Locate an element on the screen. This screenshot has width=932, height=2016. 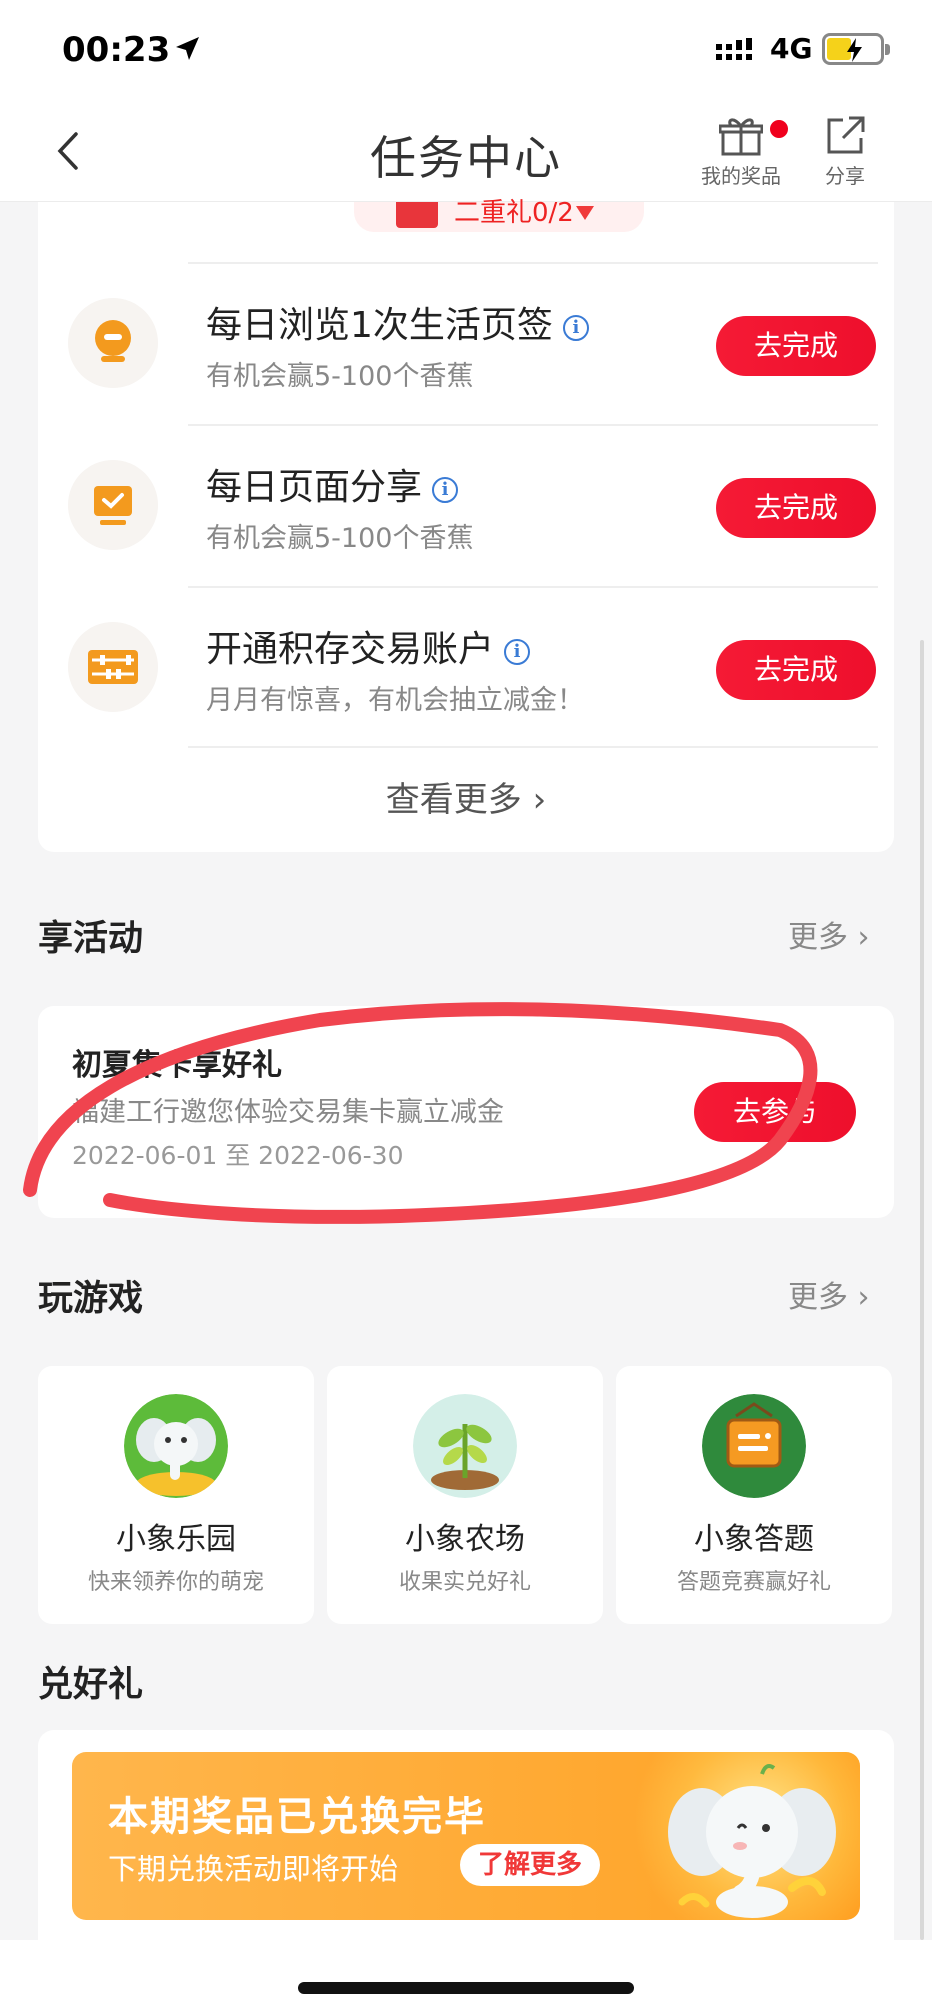
battery-icon is located at coordinates (856, 49).